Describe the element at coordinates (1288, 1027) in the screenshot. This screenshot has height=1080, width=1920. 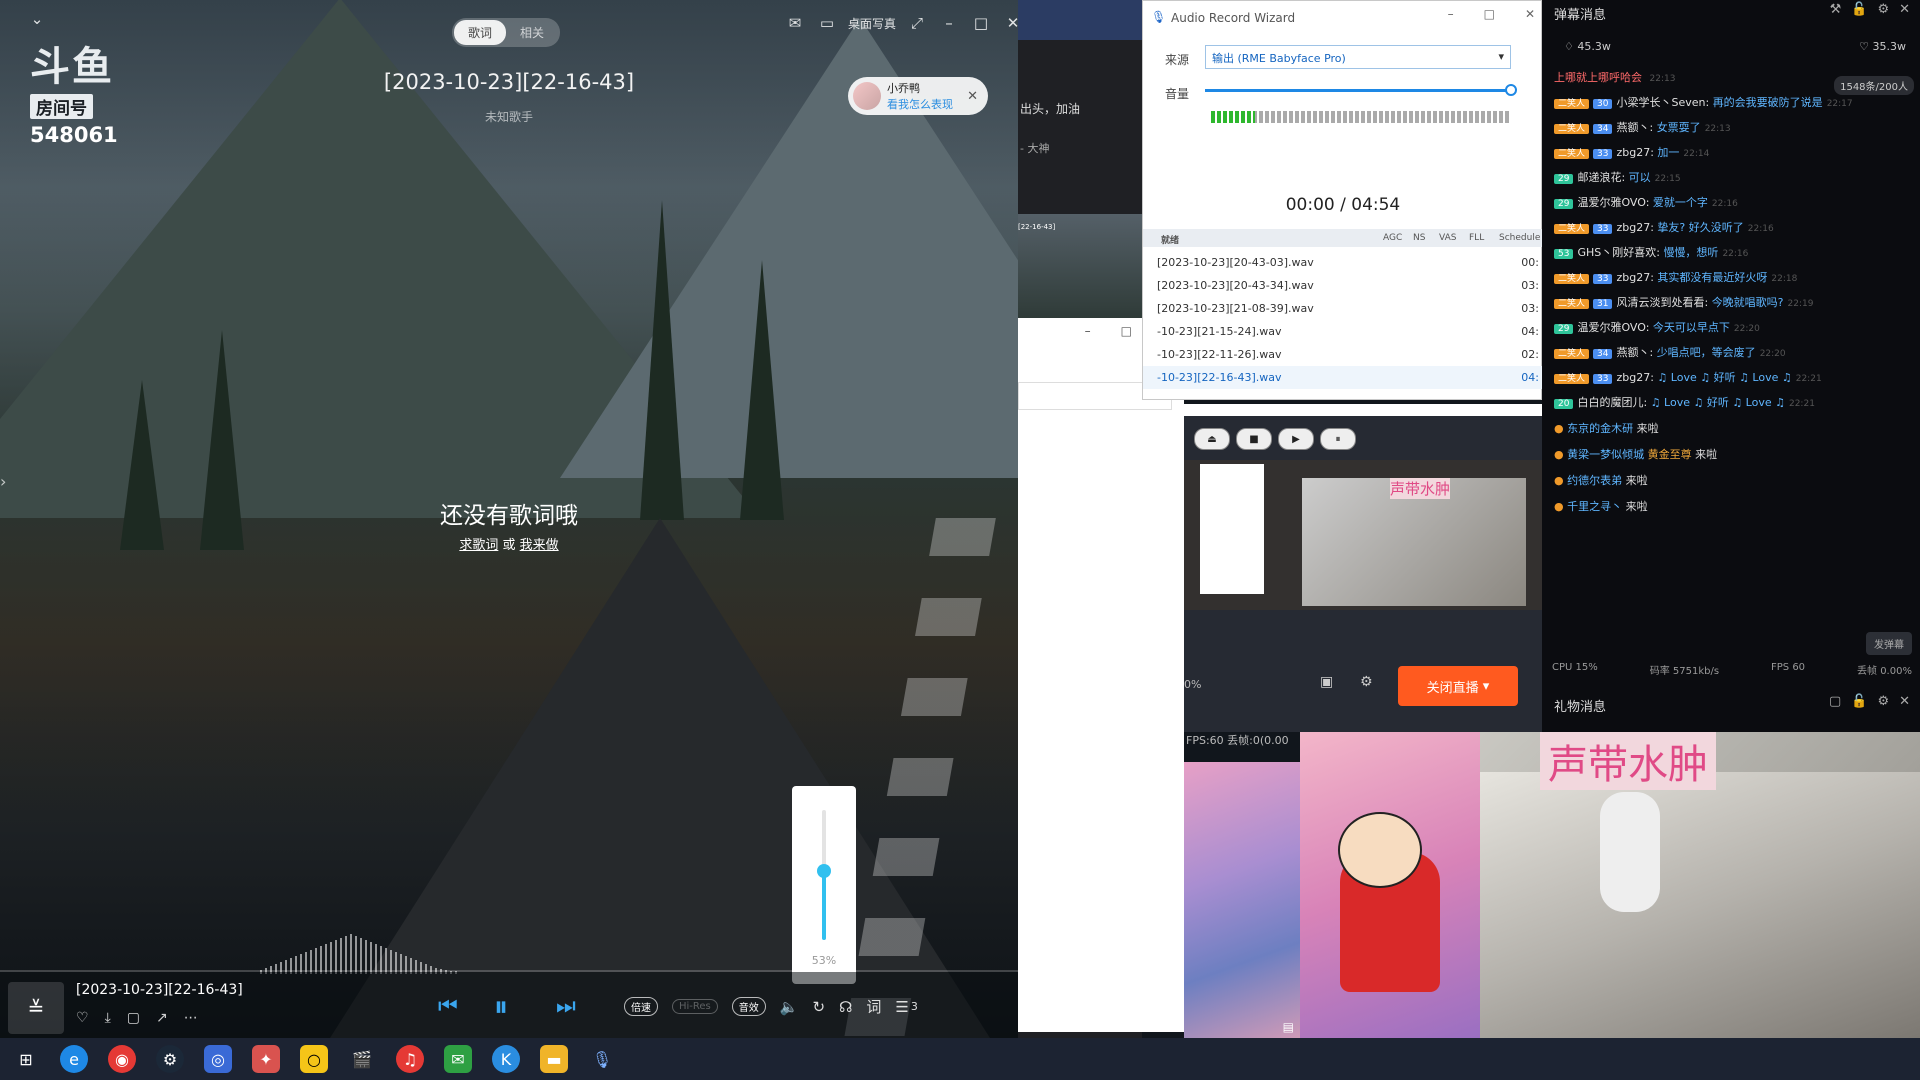
I see `view-icon: ▤` at that location.